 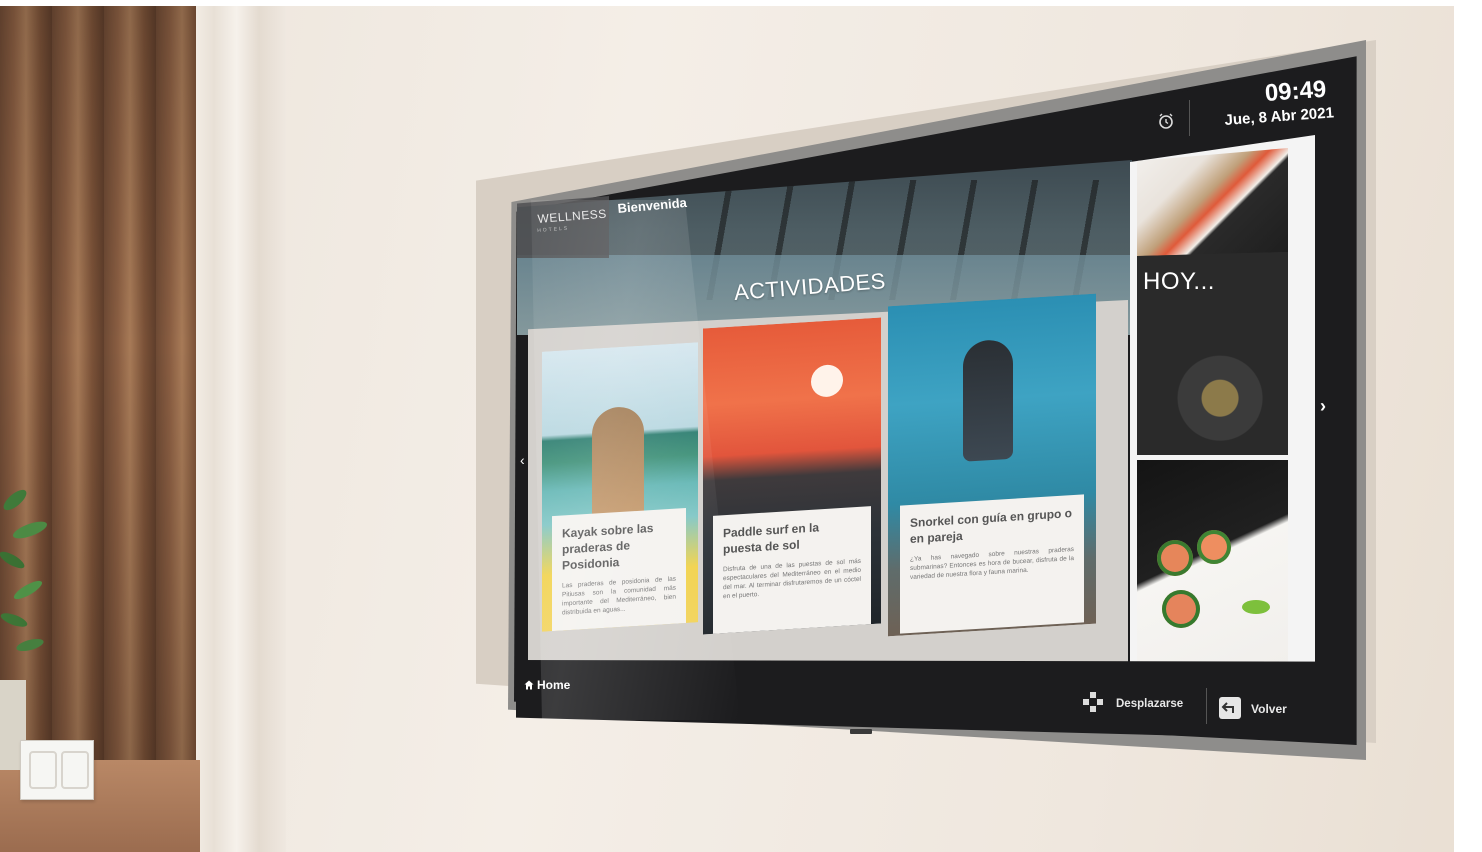 I want to click on back-arrow-icon, so click(x=1230, y=708).